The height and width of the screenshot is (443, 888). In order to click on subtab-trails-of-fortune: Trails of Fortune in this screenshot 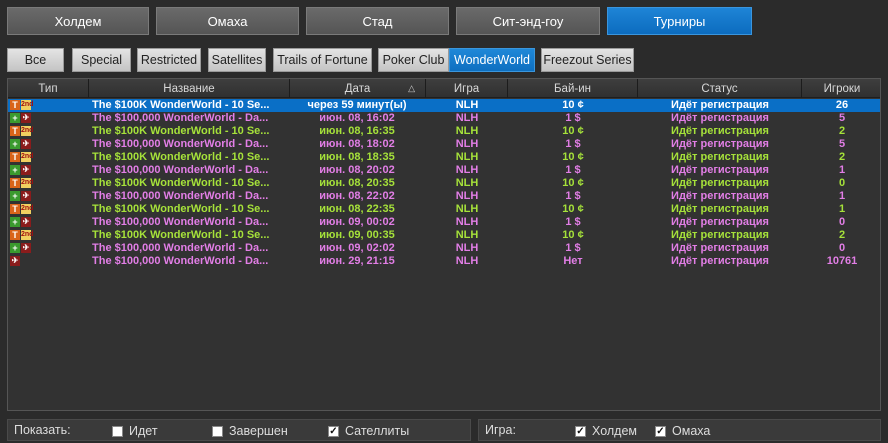, I will do `click(322, 60)`.